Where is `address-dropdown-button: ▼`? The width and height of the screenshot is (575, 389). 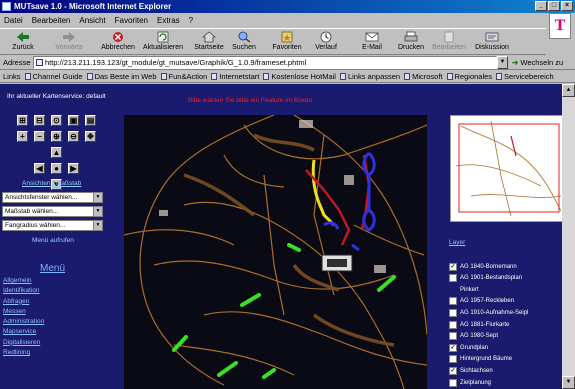
address-dropdown-button: ▼ is located at coordinates (502, 62).